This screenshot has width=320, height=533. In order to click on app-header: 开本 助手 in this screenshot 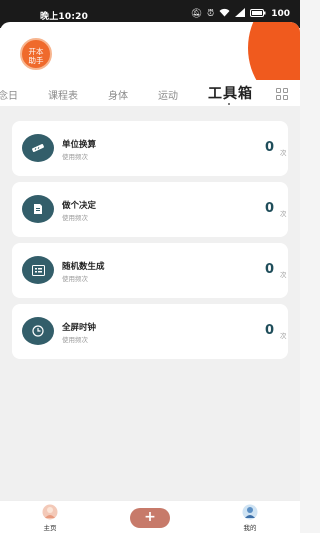, I will do `click(150, 51)`.